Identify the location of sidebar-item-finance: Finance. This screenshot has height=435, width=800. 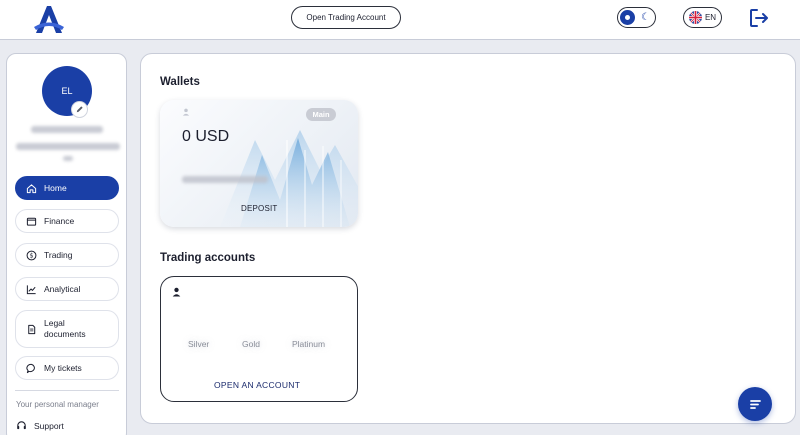
(67, 221).